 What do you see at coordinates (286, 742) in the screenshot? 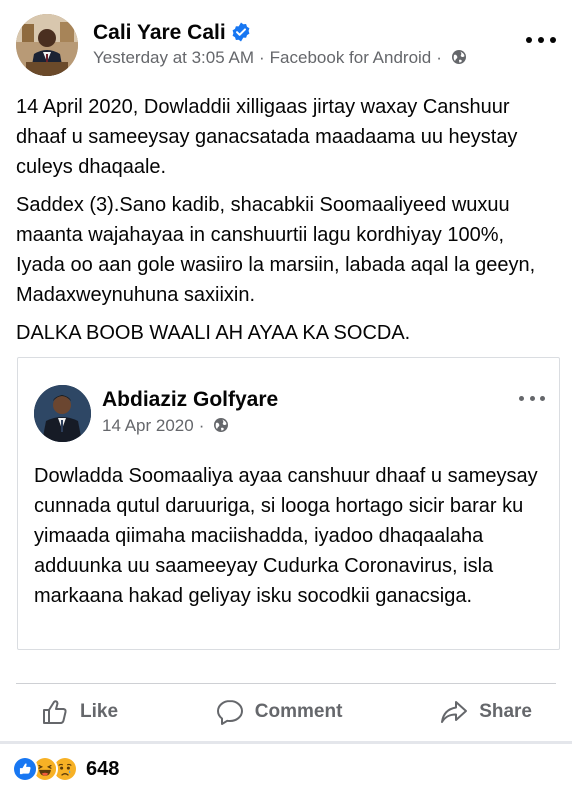
I see `section-divider` at bounding box center [286, 742].